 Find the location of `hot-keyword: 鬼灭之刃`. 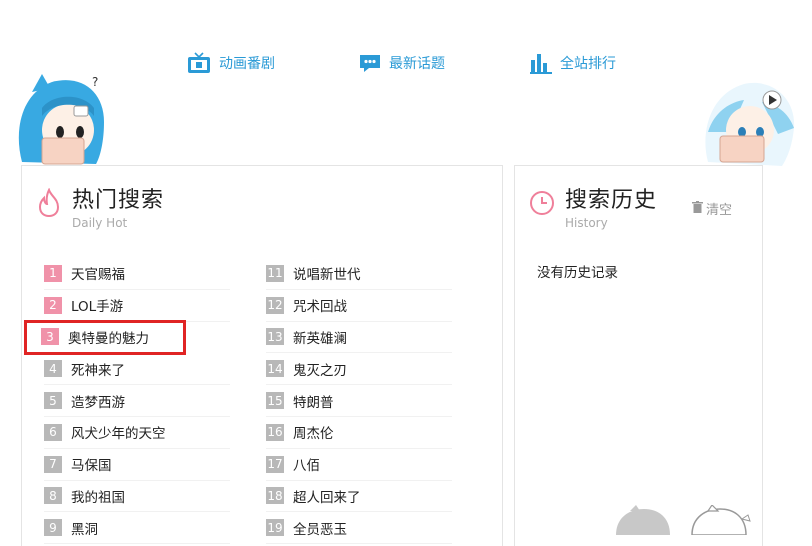

hot-keyword: 鬼灭之刃 is located at coordinates (320, 370).